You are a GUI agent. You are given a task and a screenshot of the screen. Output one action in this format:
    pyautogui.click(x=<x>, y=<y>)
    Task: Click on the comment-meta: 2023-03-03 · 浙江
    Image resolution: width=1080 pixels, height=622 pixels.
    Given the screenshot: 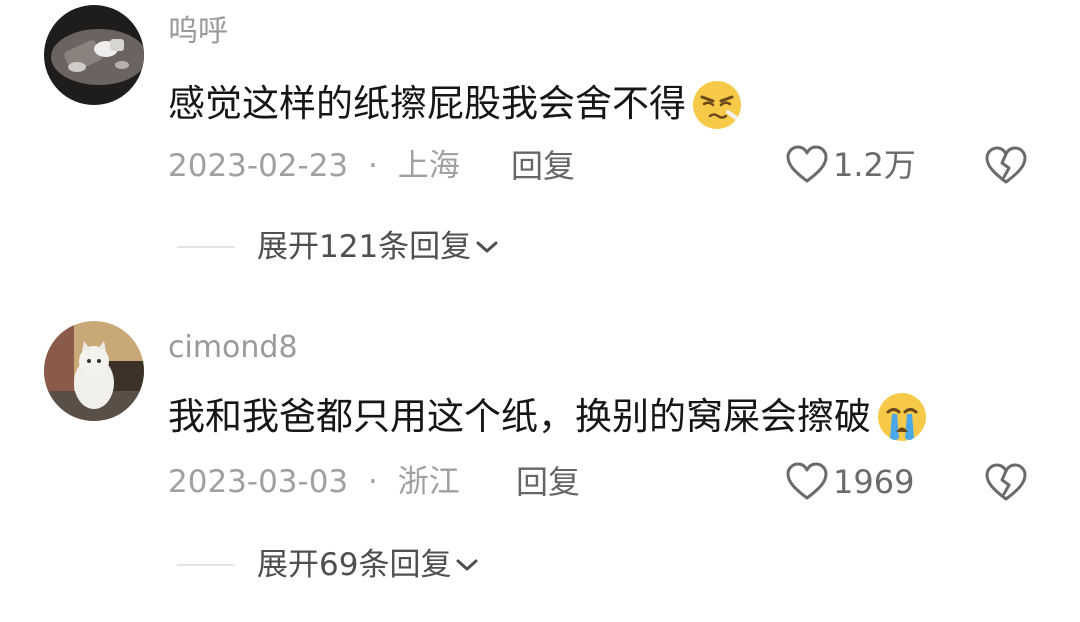 What is the action you would take?
    pyautogui.click(x=314, y=482)
    